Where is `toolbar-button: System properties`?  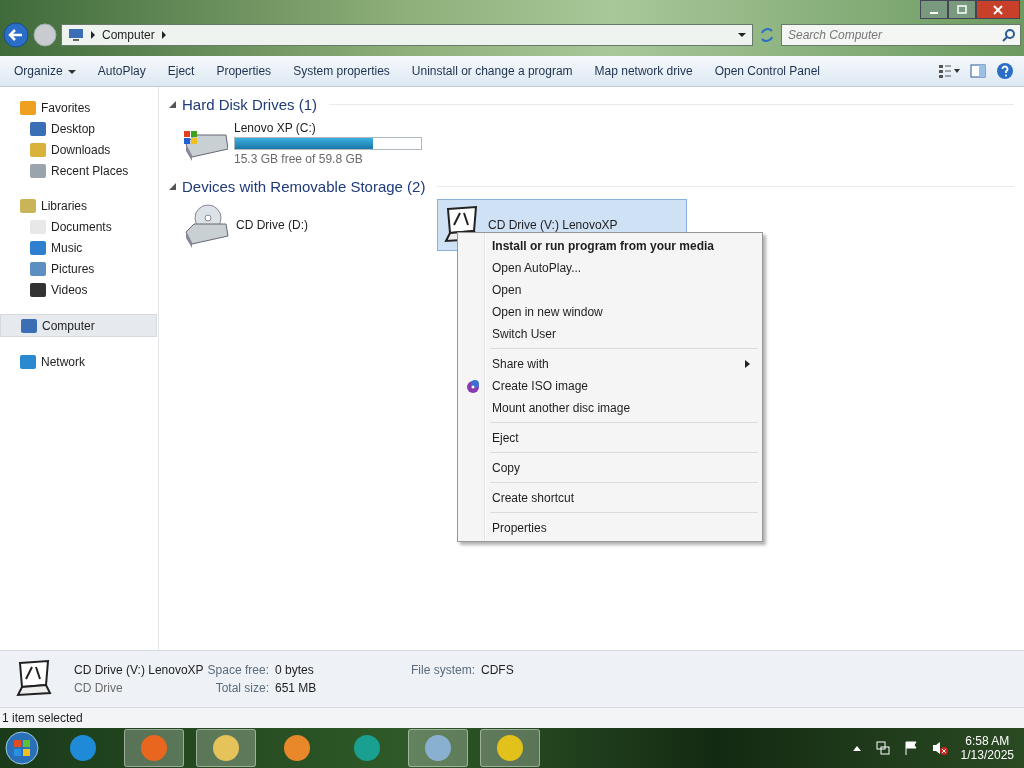
toolbar-button: System properties is located at coordinates (341, 71).